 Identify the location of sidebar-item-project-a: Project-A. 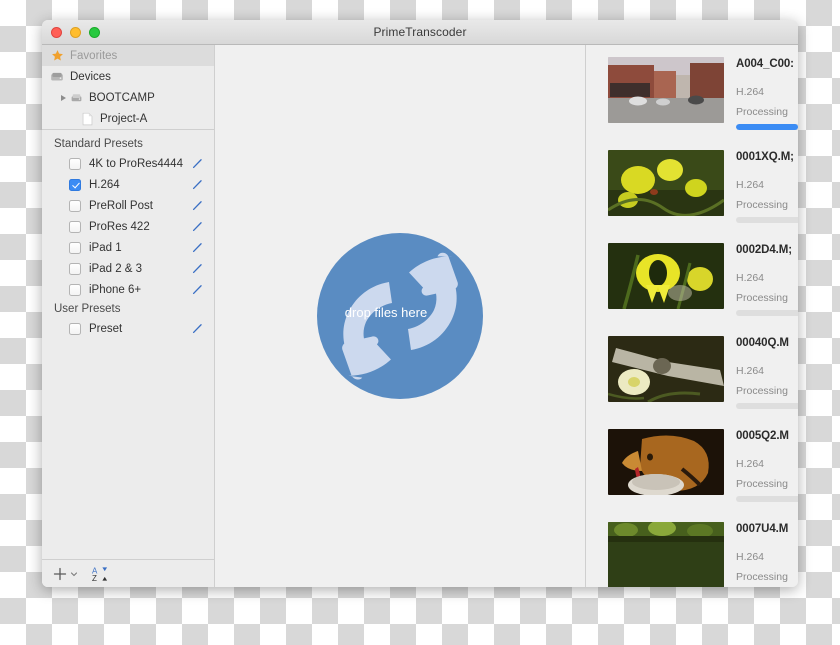
(128, 118).